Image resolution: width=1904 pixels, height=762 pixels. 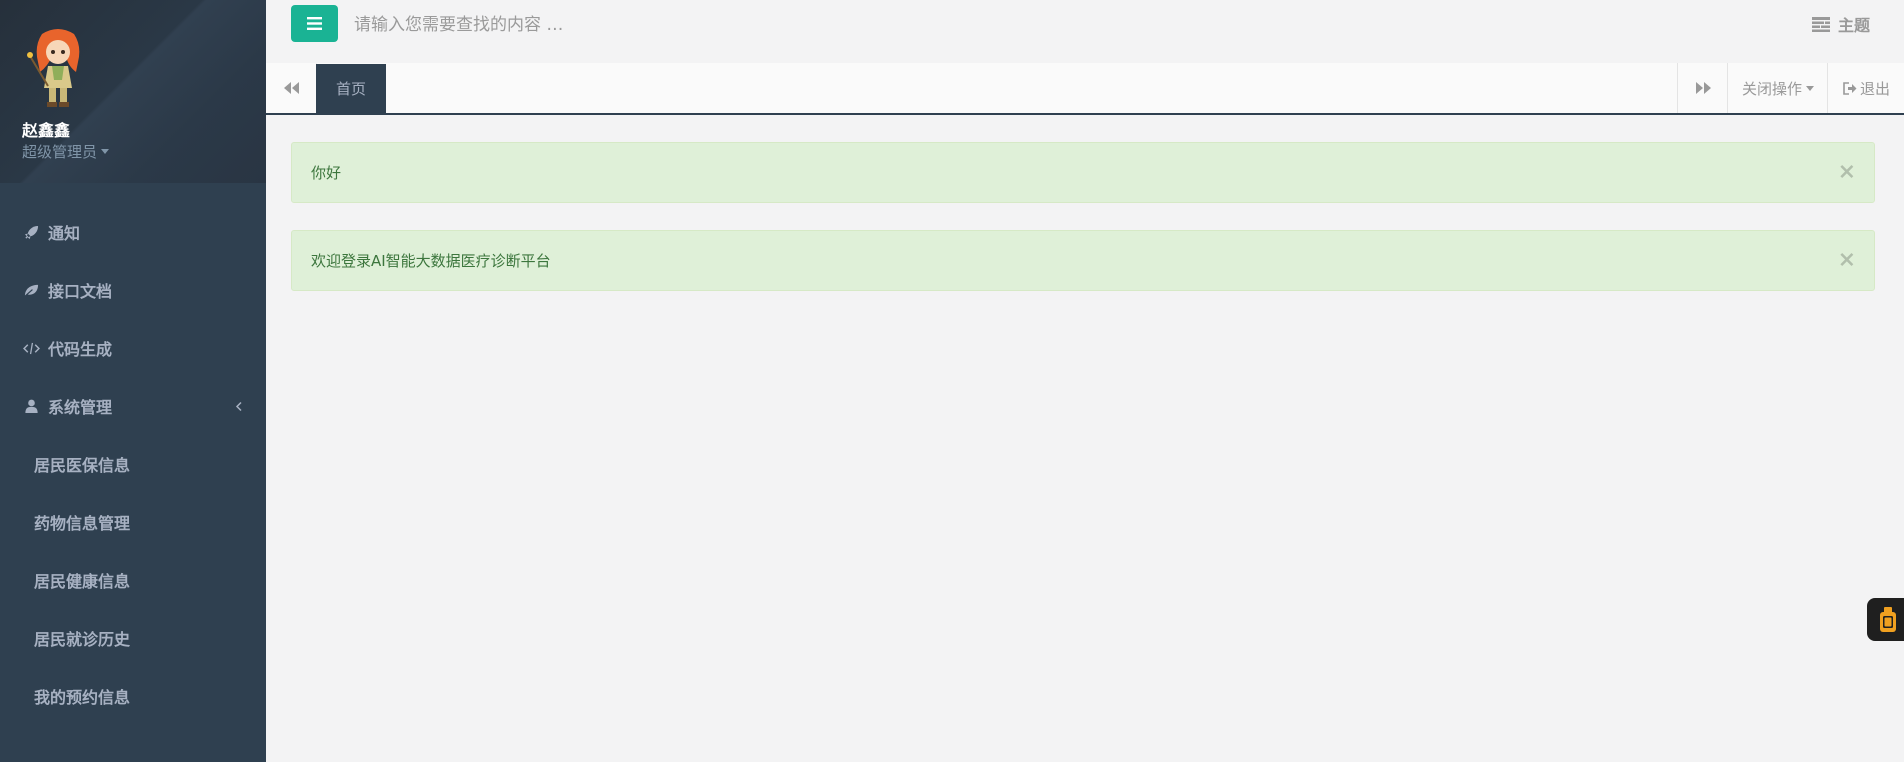 What do you see at coordinates (31, 232) in the screenshot?
I see `rocket-icon` at bounding box center [31, 232].